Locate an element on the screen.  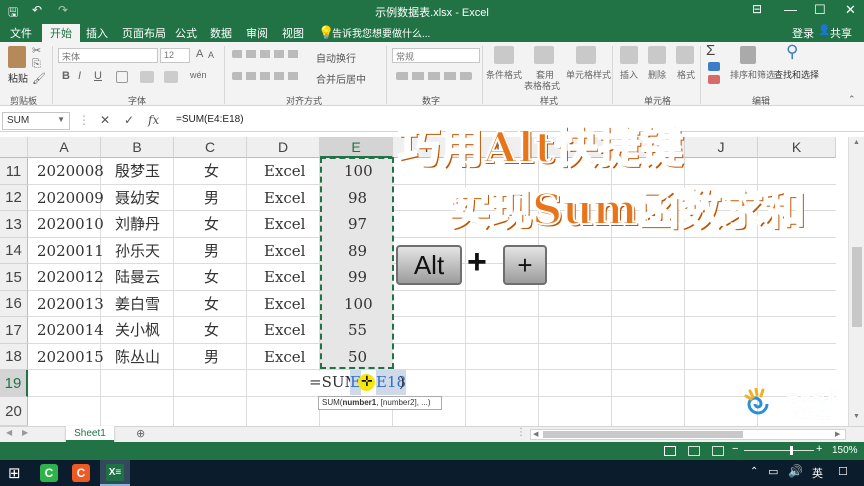
cell-a14: 2020011 is located at coordinates (70, 251).